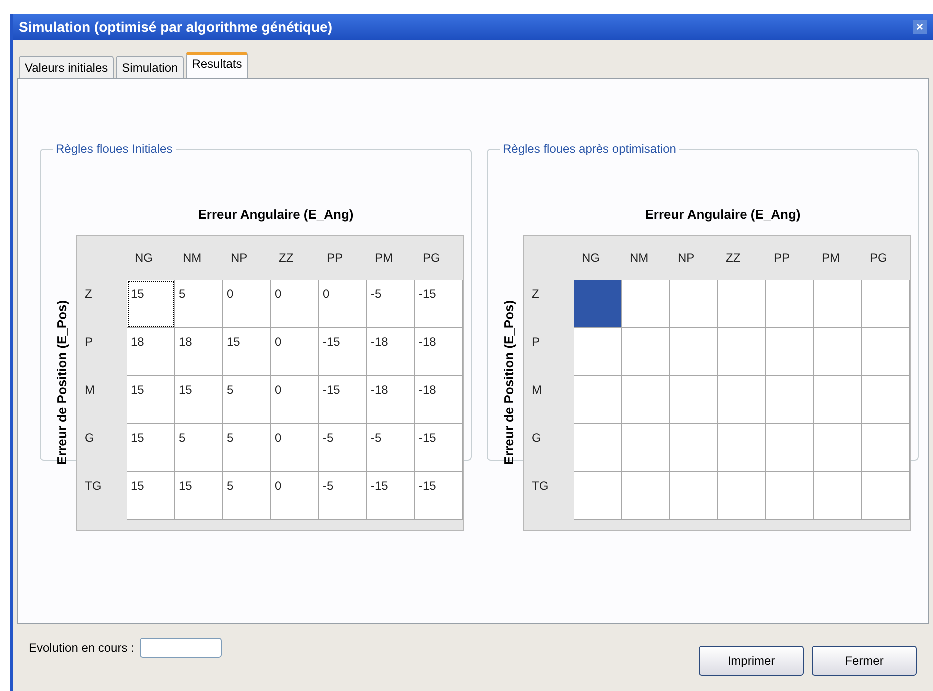 This screenshot has width=933, height=691. What do you see at coordinates (751, 661) in the screenshot?
I see `dialog-button: Imprimer` at bounding box center [751, 661].